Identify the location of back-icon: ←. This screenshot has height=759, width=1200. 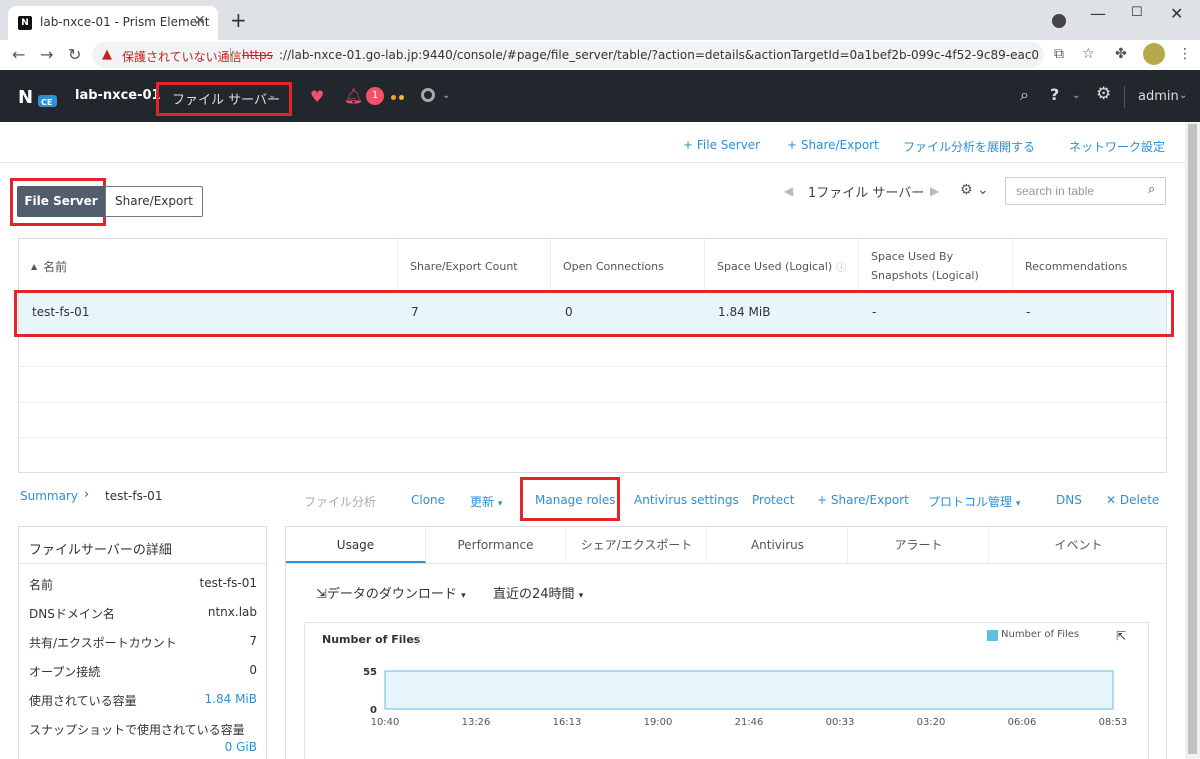
(18, 54).